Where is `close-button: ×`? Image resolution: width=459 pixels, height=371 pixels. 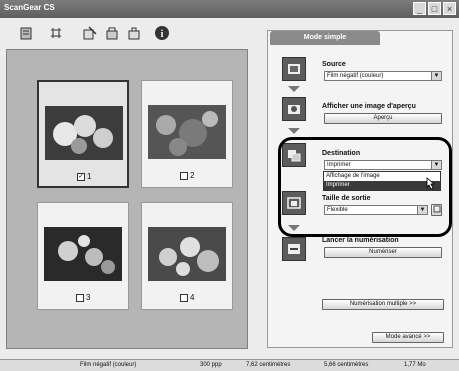
close-button: × is located at coordinates (449, 8).